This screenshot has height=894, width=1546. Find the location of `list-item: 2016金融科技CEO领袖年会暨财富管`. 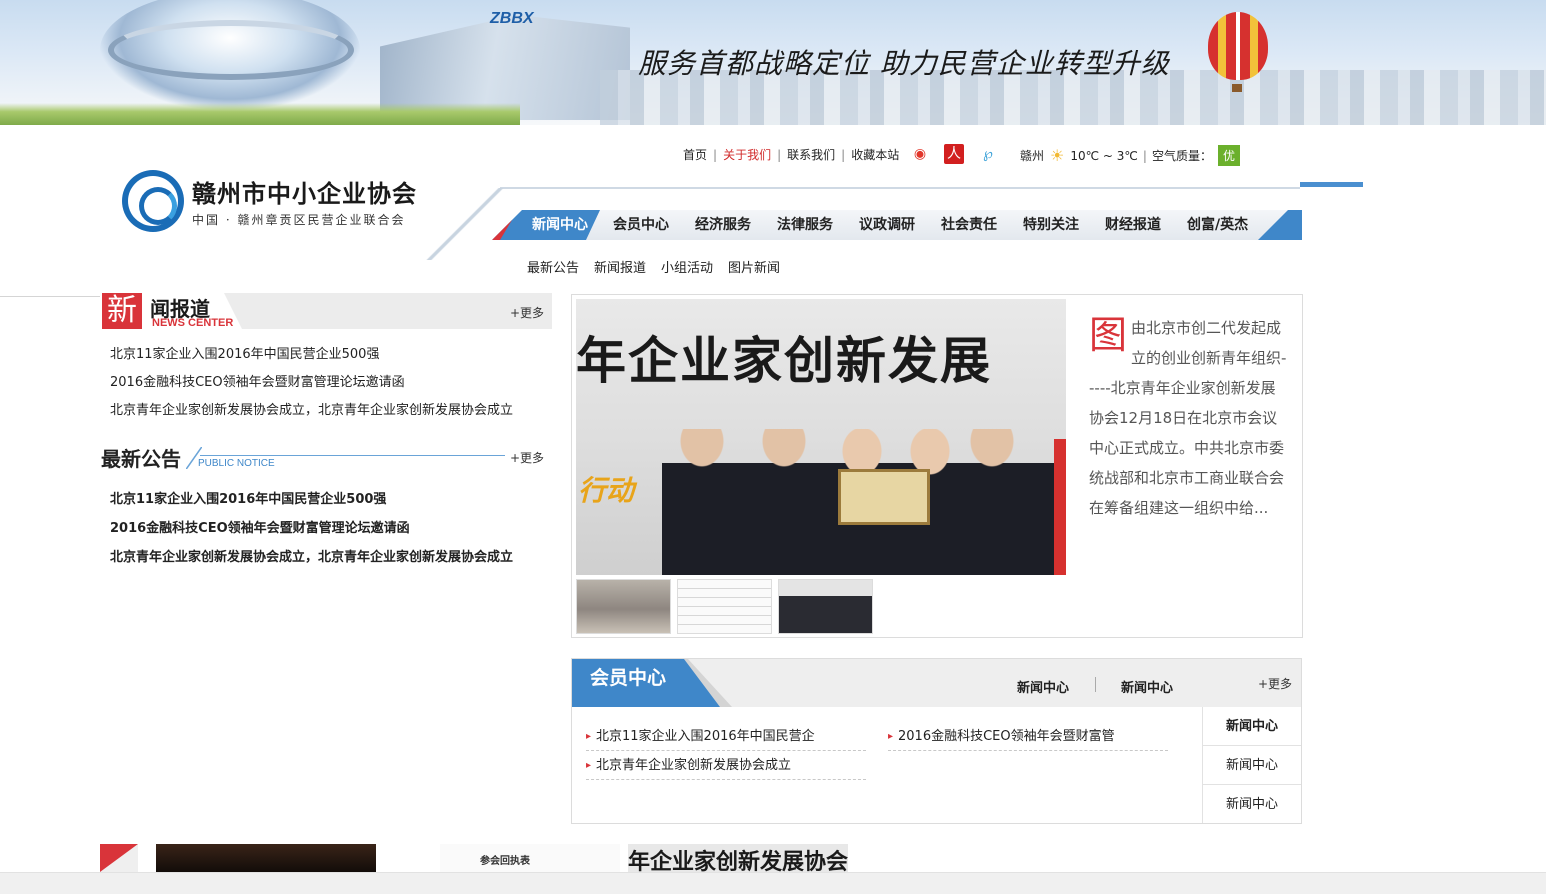

list-item: 2016金融科技CEO领袖年会暨财富管 is located at coordinates (1028, 738).